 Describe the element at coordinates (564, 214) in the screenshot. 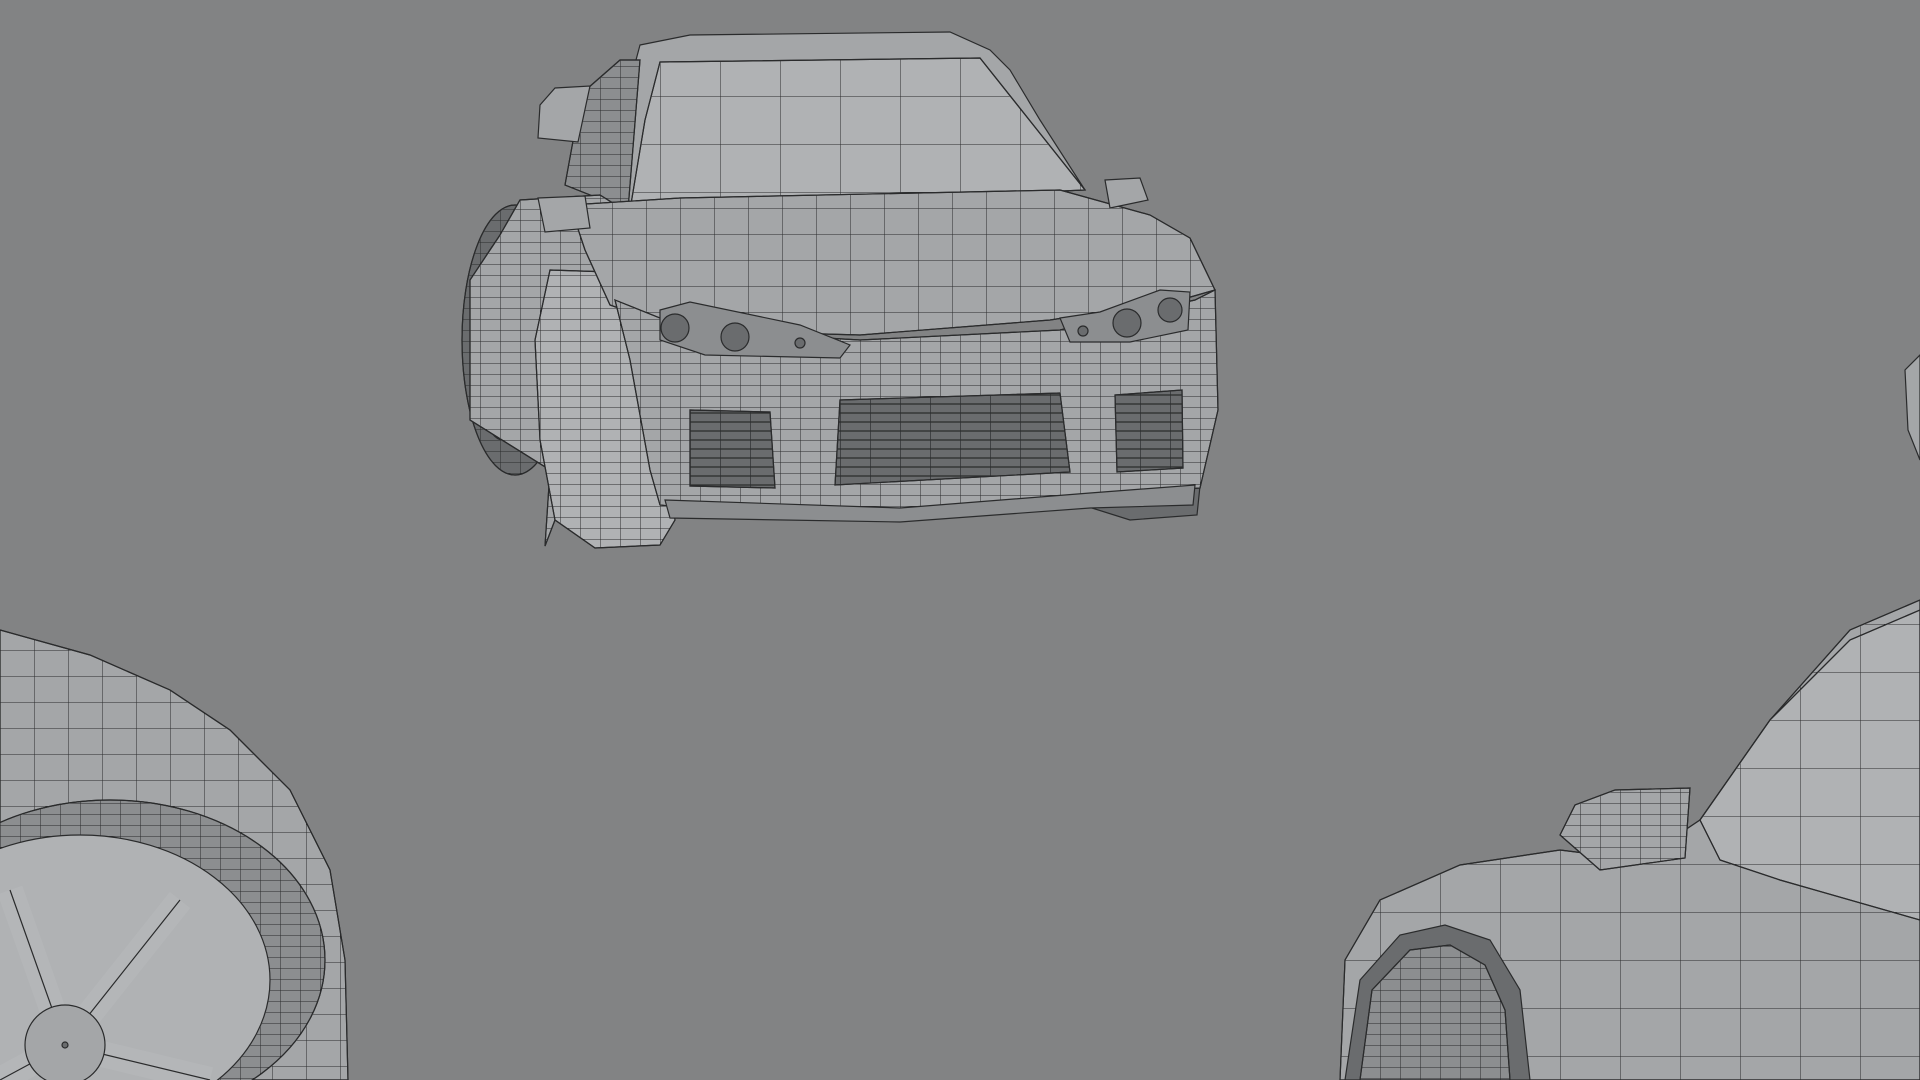

I see `left-mirror` at that location.